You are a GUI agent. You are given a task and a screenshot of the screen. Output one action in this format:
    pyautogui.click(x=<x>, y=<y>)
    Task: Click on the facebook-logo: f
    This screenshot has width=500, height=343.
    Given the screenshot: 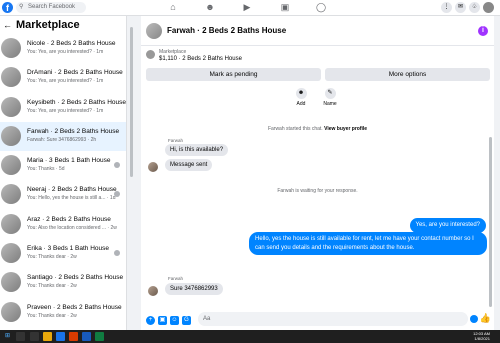 What is the action you would take?
    pyautogui.click(x=7, y=7)
    